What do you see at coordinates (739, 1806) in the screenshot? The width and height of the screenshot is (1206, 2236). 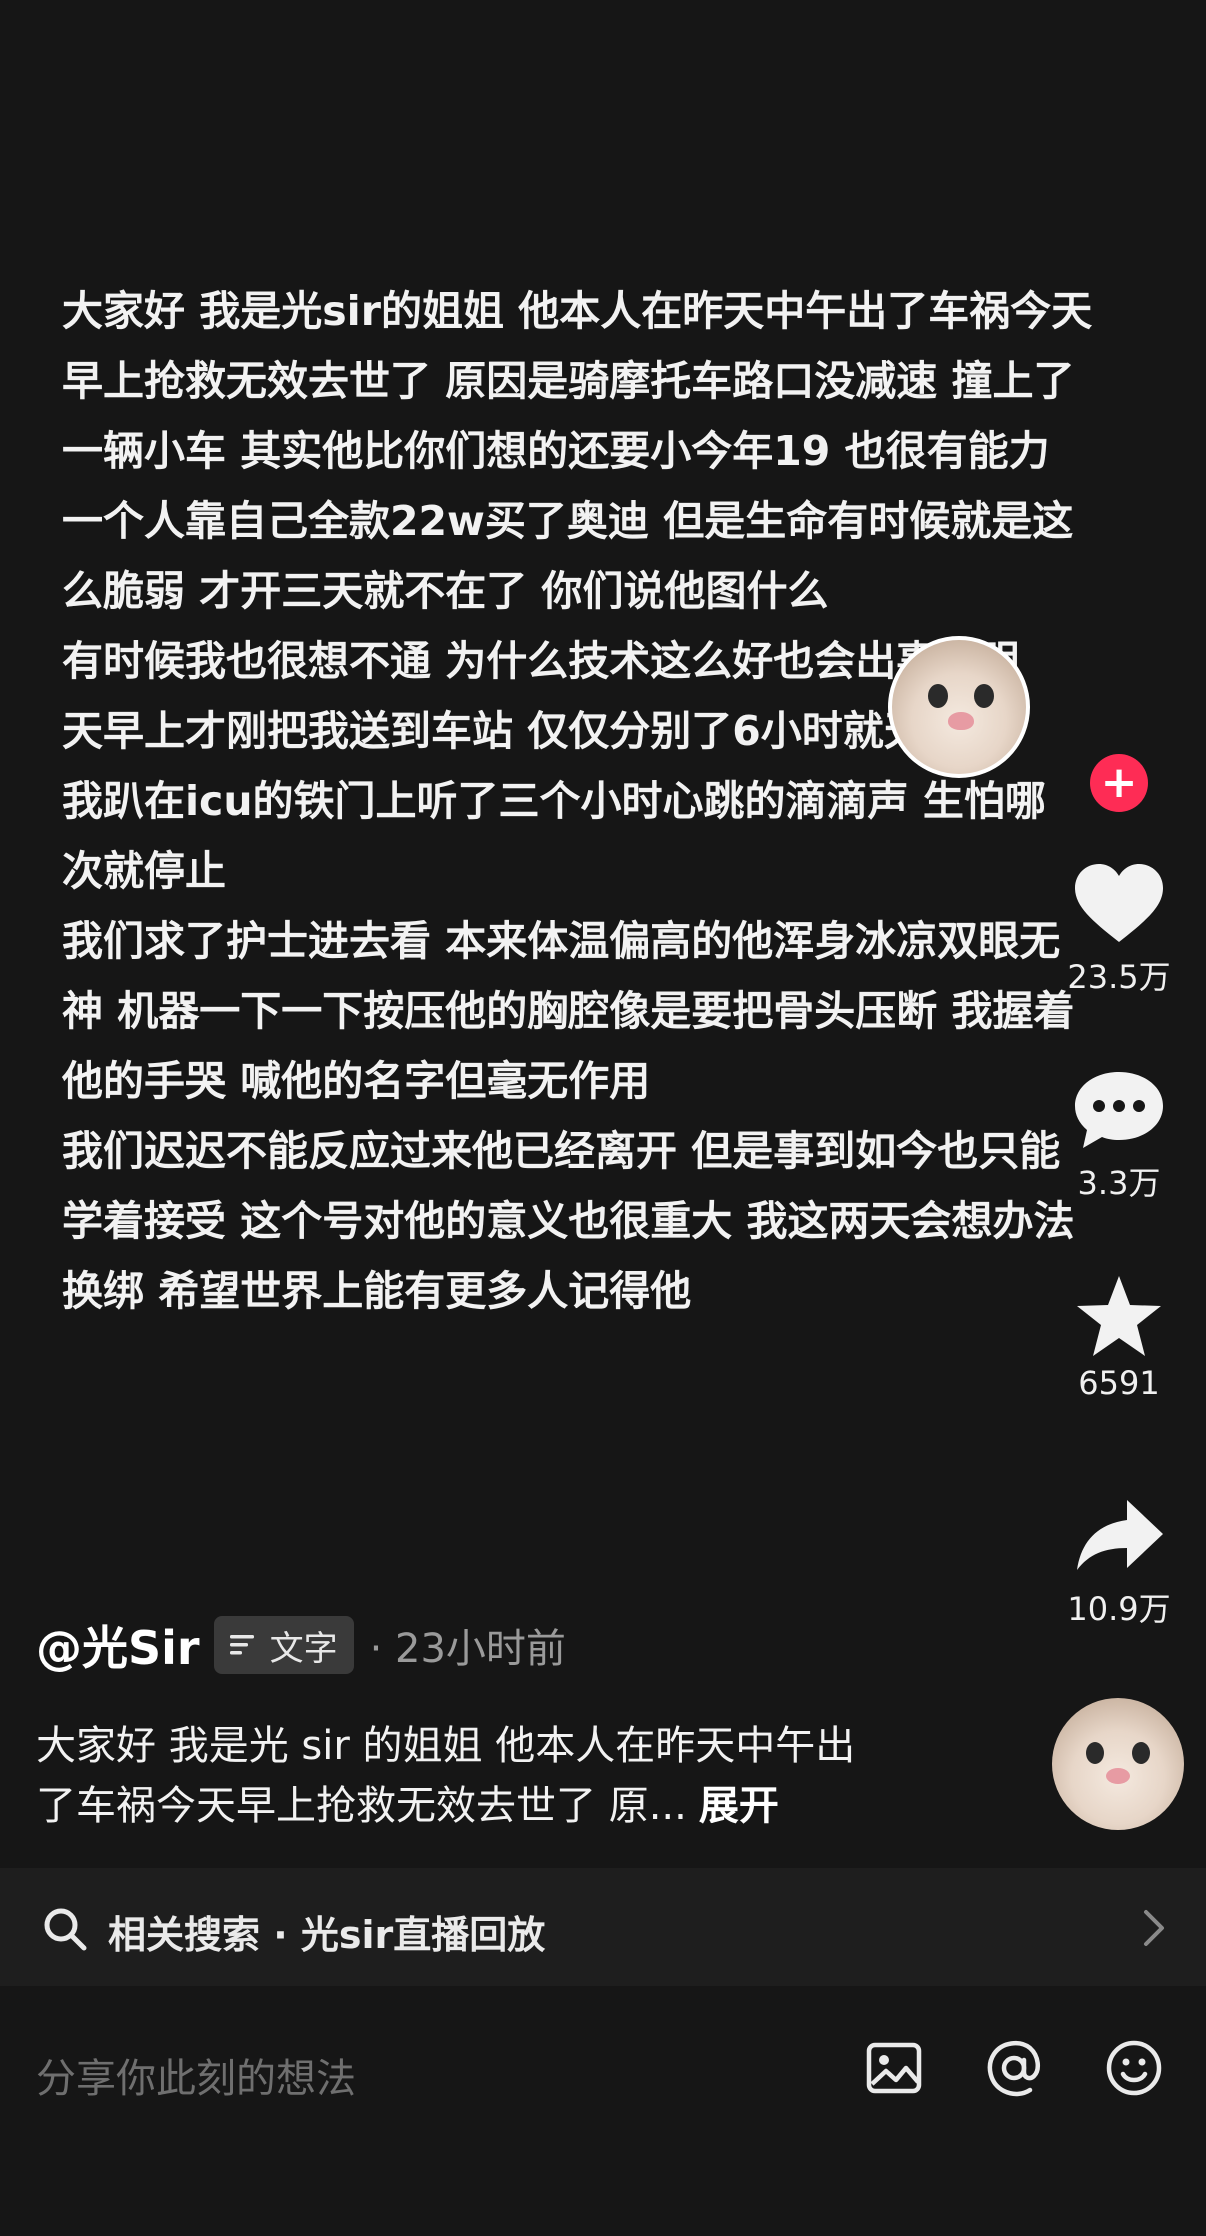 I see `expand-button: 展开` at bounding box center [739, 1806].